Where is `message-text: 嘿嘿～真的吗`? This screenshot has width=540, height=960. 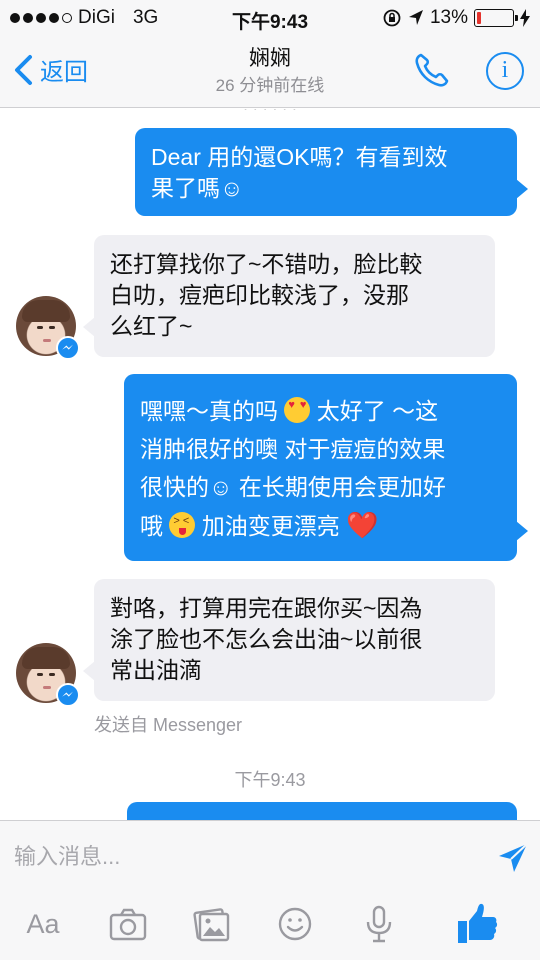
message-text: 嘿嘿～真的吗 is located at coordinates (209, 411).